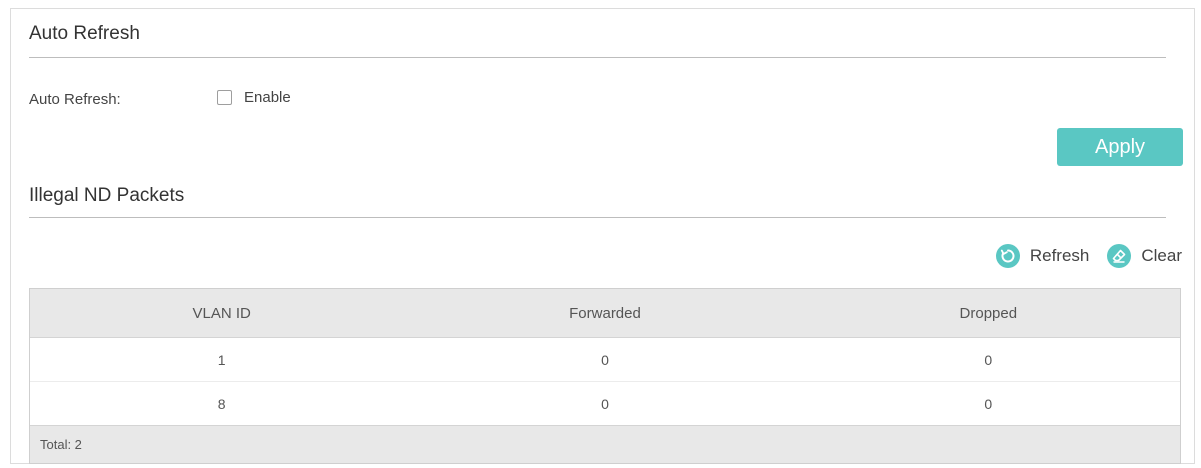 The image size is (1201, 468). Describe the element at coordinates (597, 217) in the screenshot. I see `illegal-nd-divider` at that location.